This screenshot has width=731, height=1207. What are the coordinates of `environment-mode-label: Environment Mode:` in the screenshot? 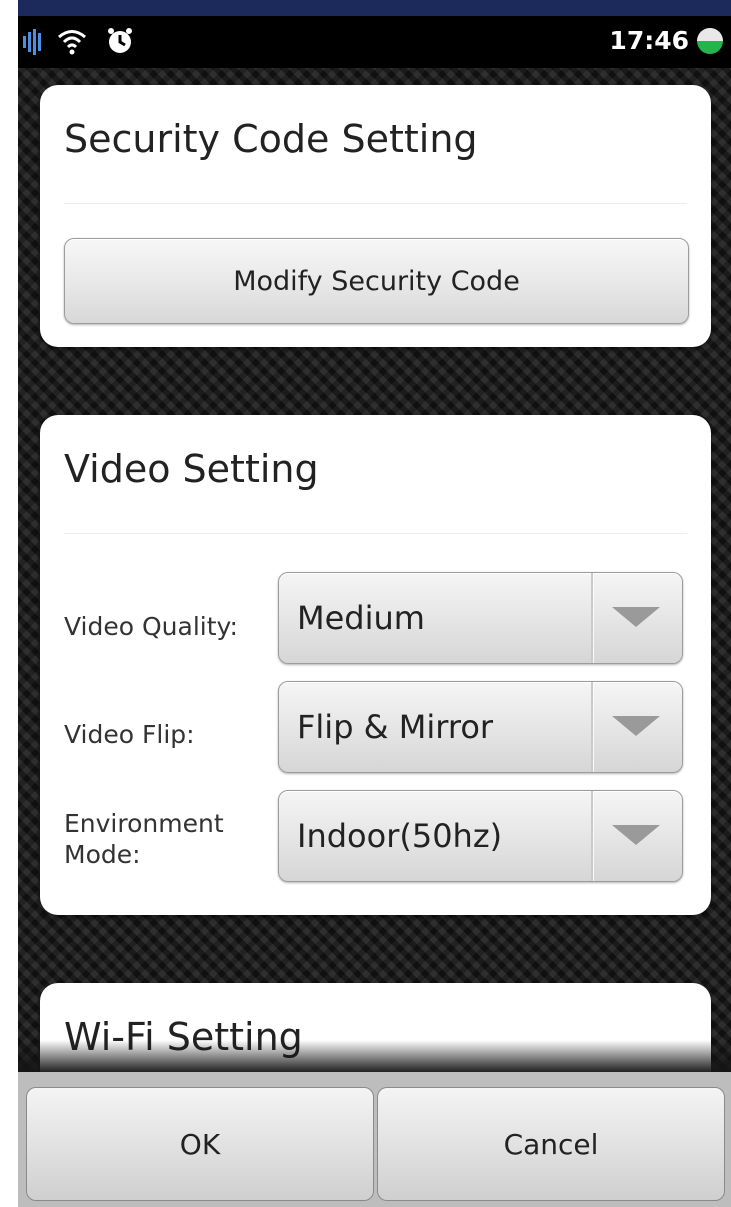 It's located at (144, 839).